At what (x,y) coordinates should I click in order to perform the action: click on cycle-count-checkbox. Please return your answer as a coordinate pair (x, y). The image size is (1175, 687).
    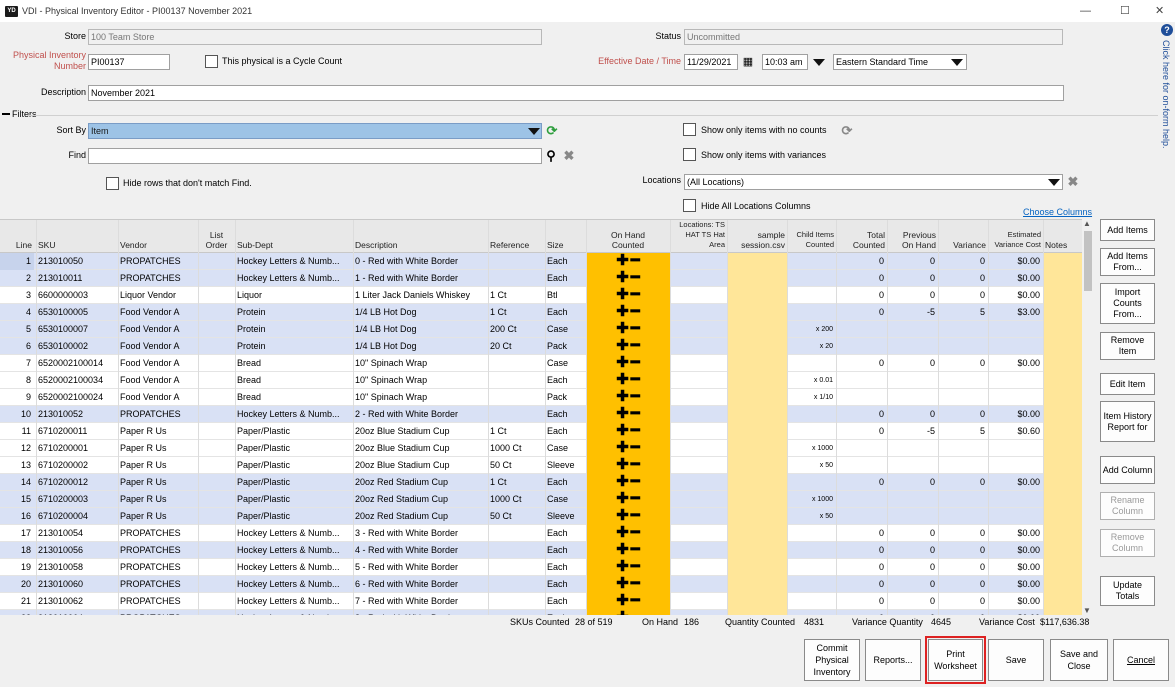
    Looking at the image, I should click on (211, 61).